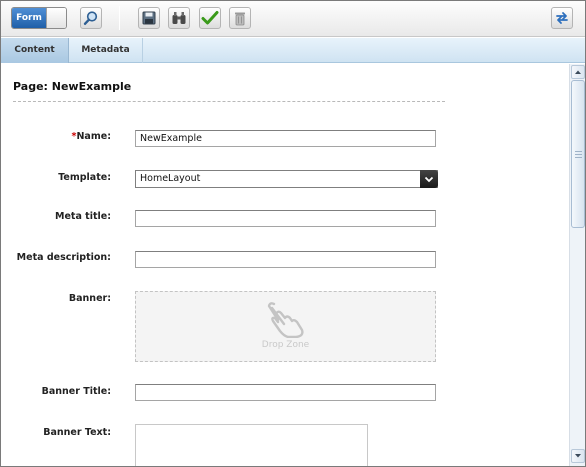 The width and height of the screenshot is (586, 467). I want to click on approve-button, so click(210, 18).